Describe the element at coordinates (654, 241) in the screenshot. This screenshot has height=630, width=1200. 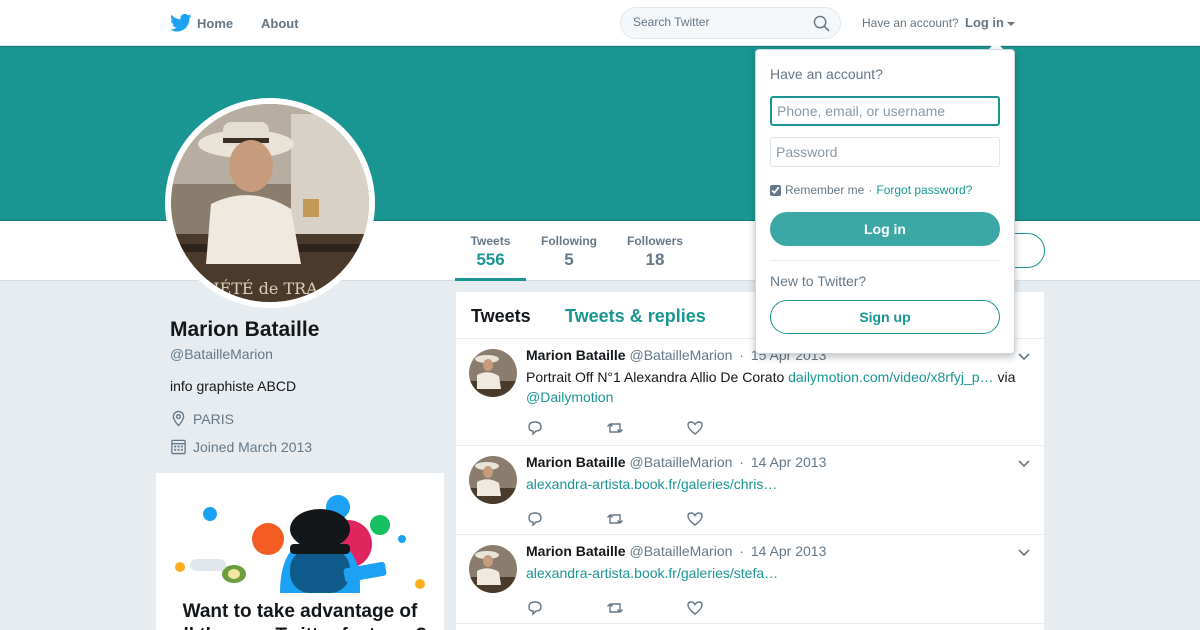
I see `stat-followers-label: Followers` at that location.